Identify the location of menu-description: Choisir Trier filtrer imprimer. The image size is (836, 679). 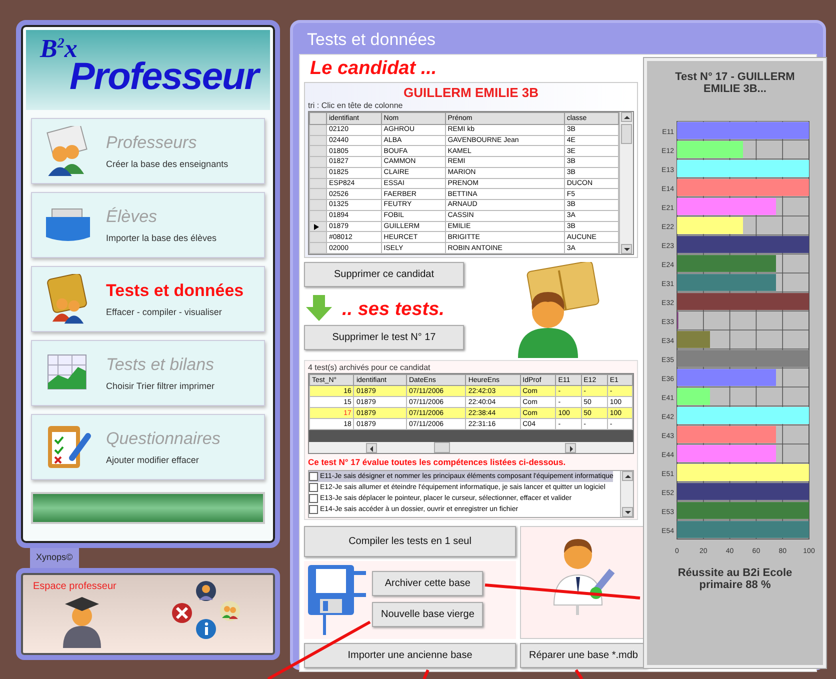
(160, 386).